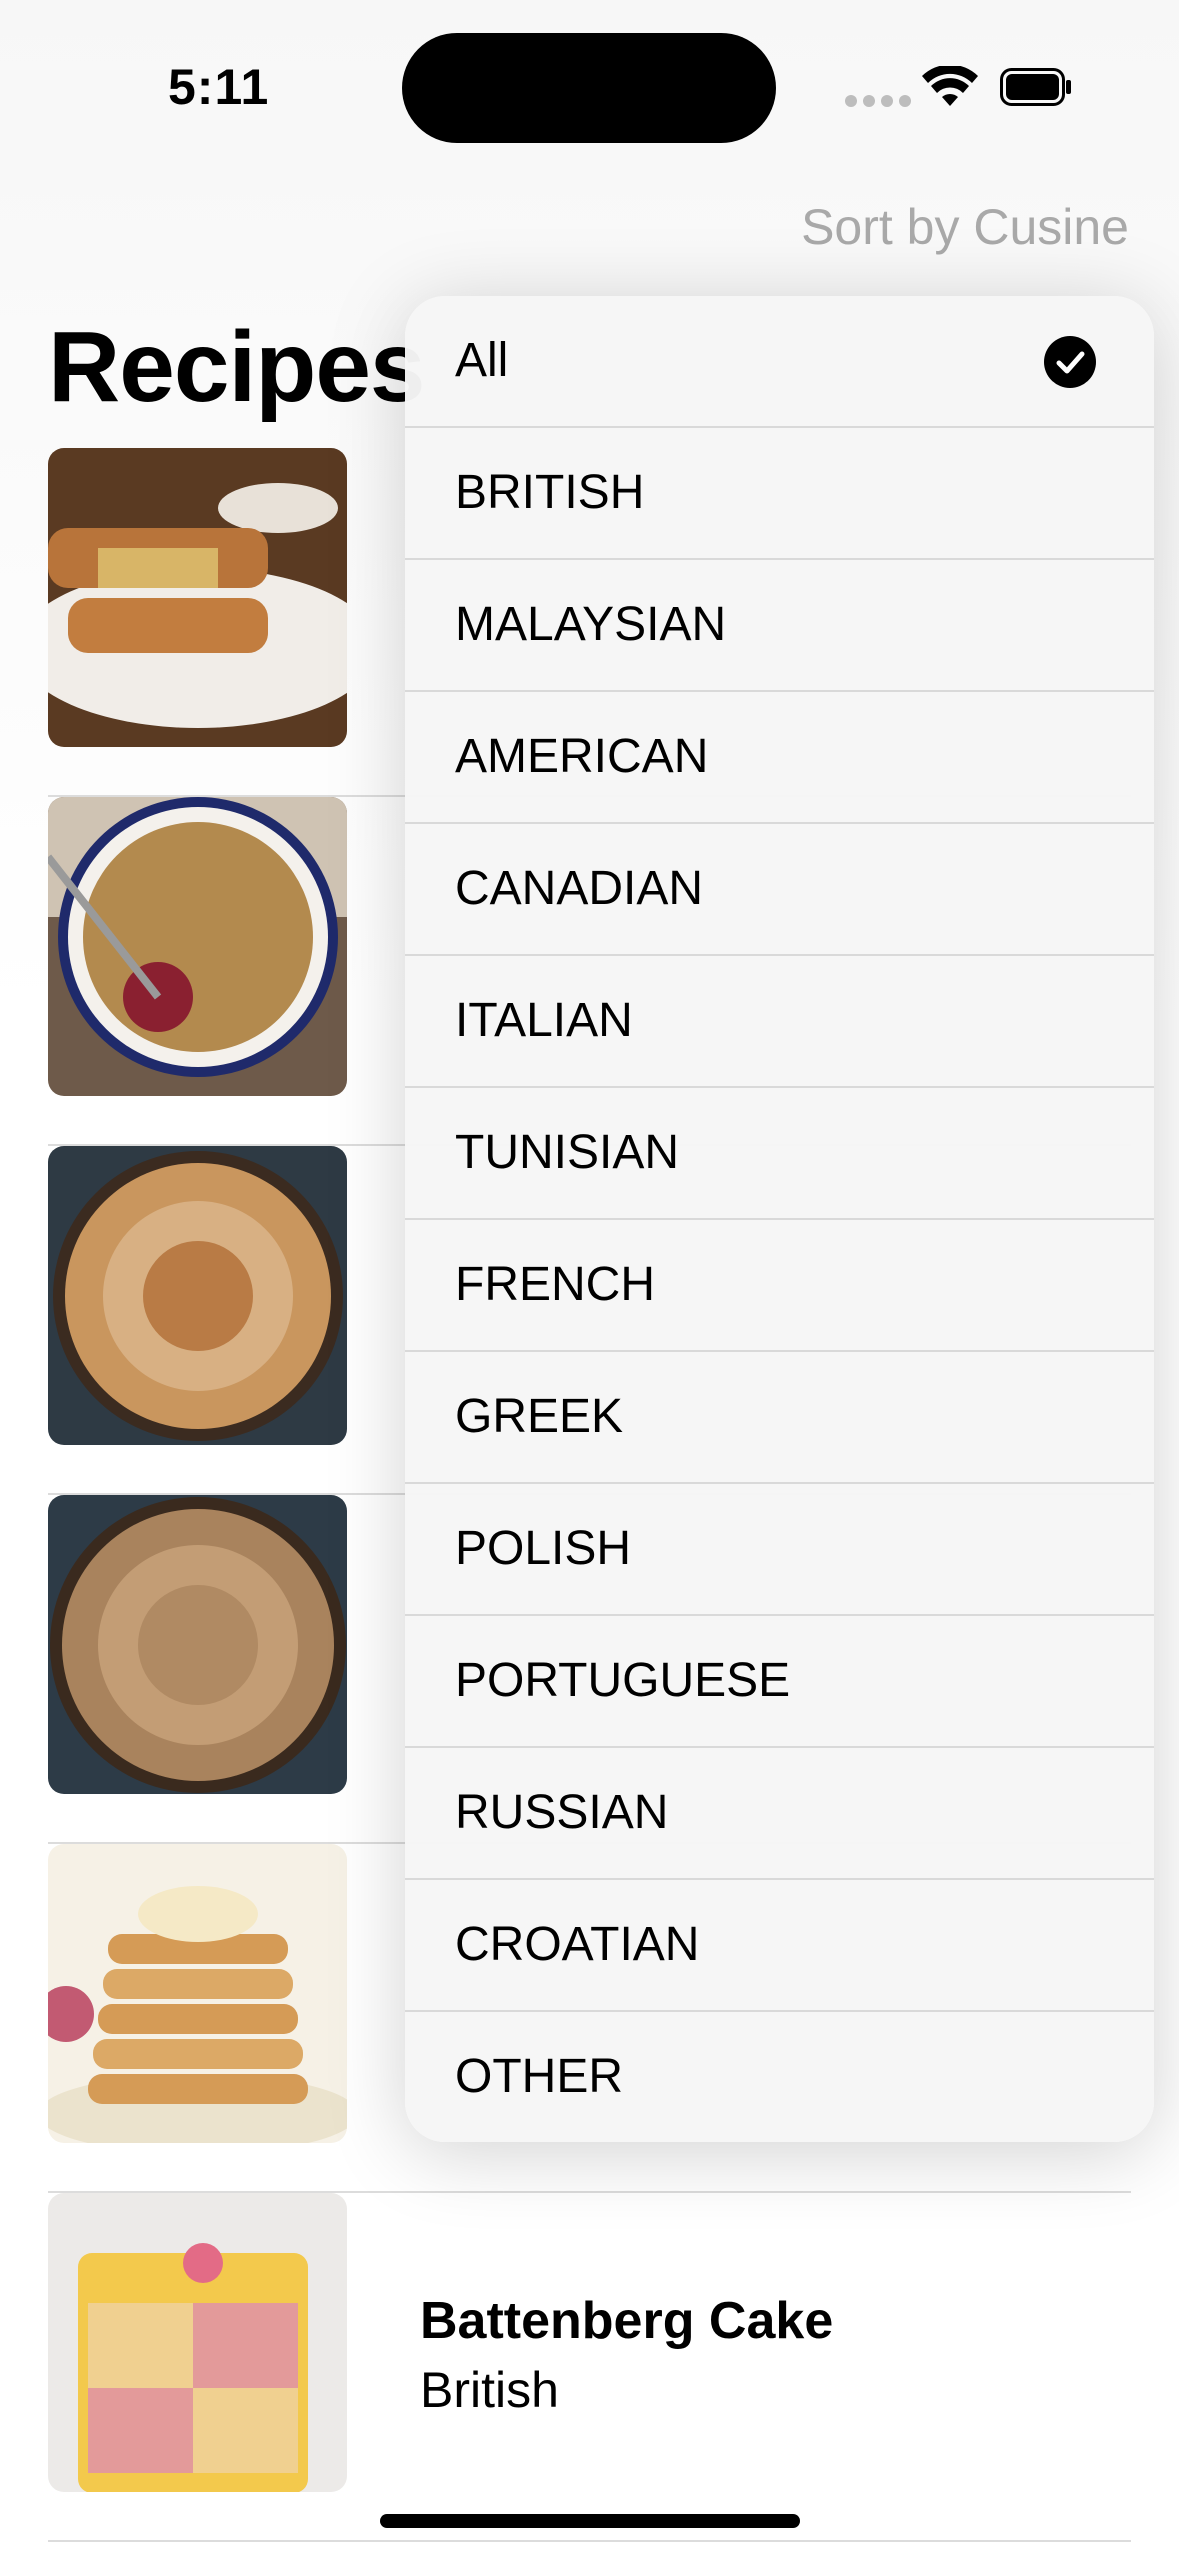 Image resolution: width=1179 pixels, height=2556 pixels. What do you see at coordinates (591, 624) in the screenshot?
I see `menu-item-label: MALAYSIAN` at bounding box center [591, 624].